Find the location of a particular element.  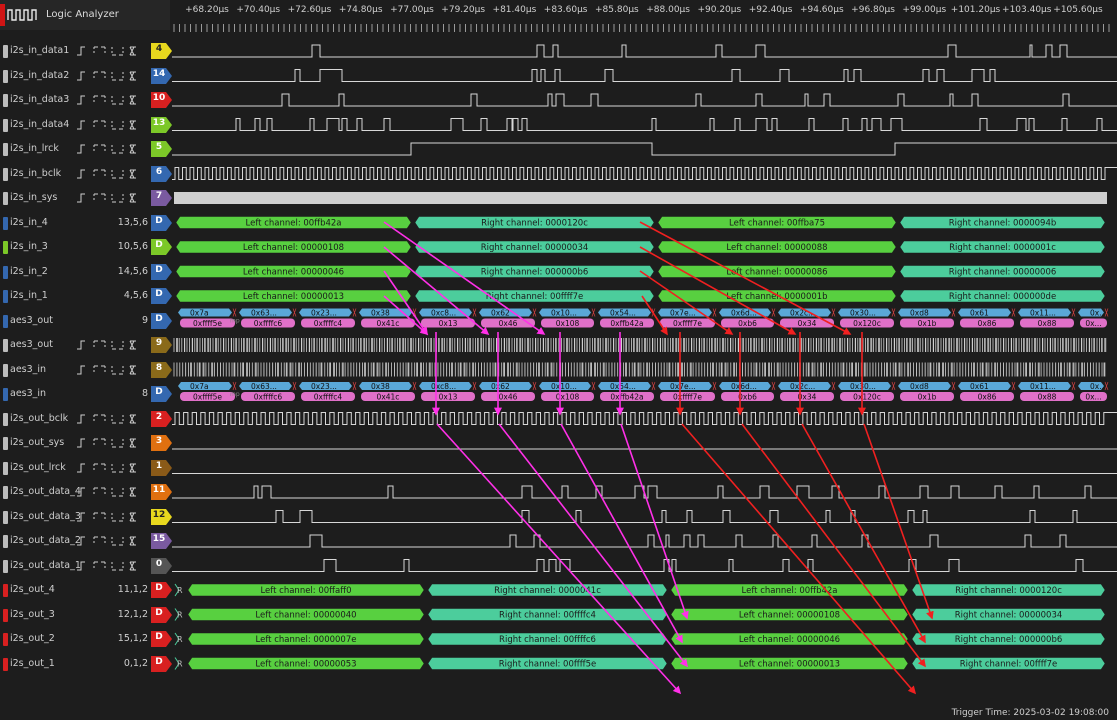

channel-pins: 8 is located at coordinates (144, 393).